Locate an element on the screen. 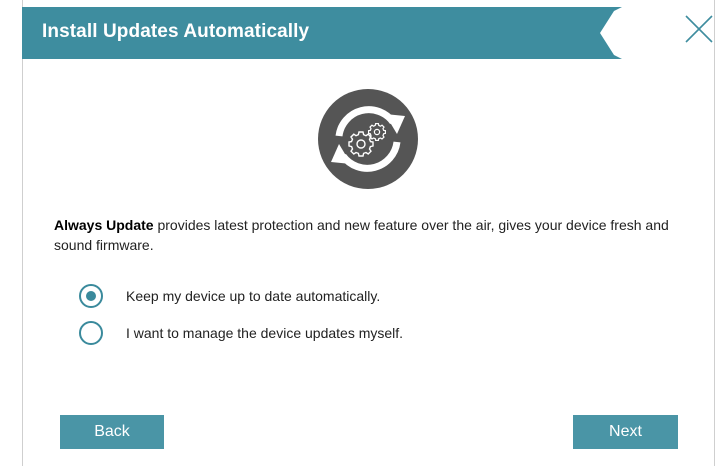 This screenshot has width=719, height=467. option-auto-update: Keep my device up to date automatically. is located at coordinates (289, 298).